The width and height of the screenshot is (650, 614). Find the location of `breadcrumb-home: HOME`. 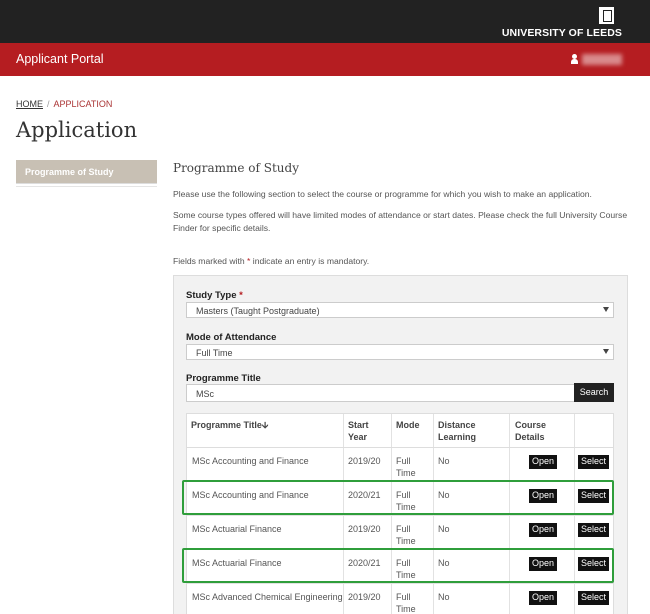

breadcrumb-home: HOME is located at coordinates (29, 104).